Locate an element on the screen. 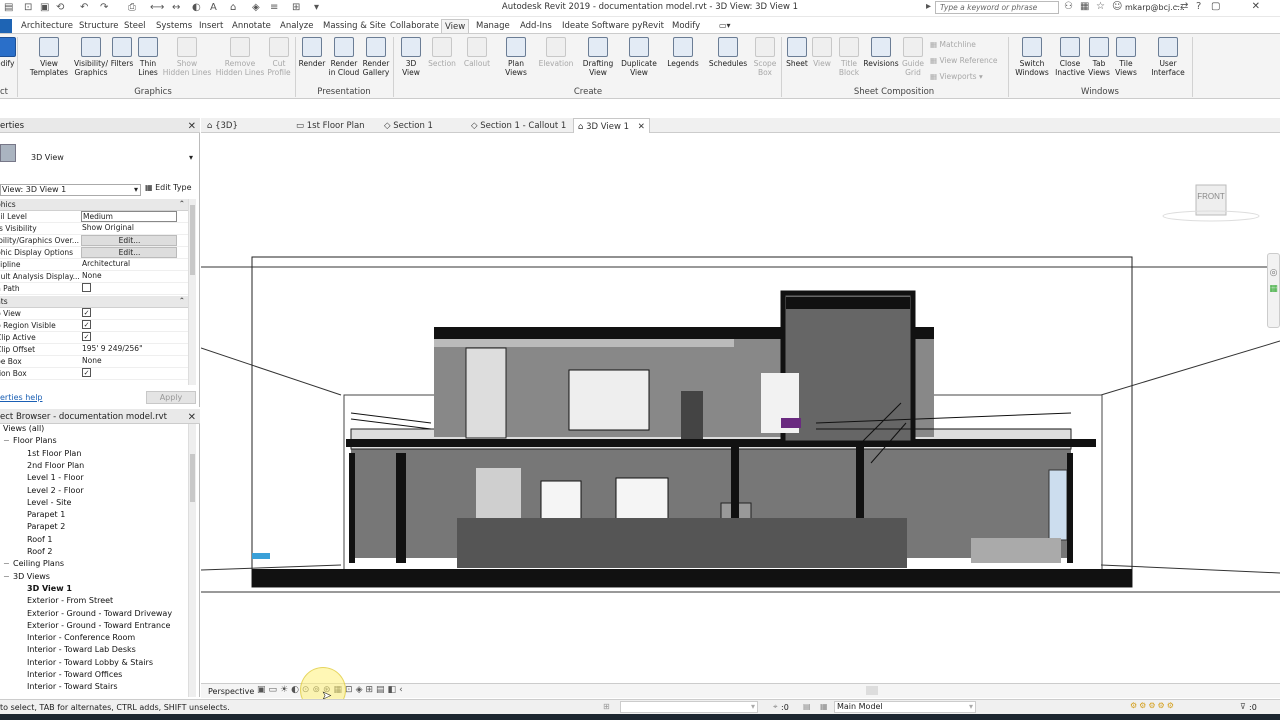 The height and width of the screenshot is (720, 1280). prop-analysis-display: ault Analysis Display... None is located at coordinates (94, 277).